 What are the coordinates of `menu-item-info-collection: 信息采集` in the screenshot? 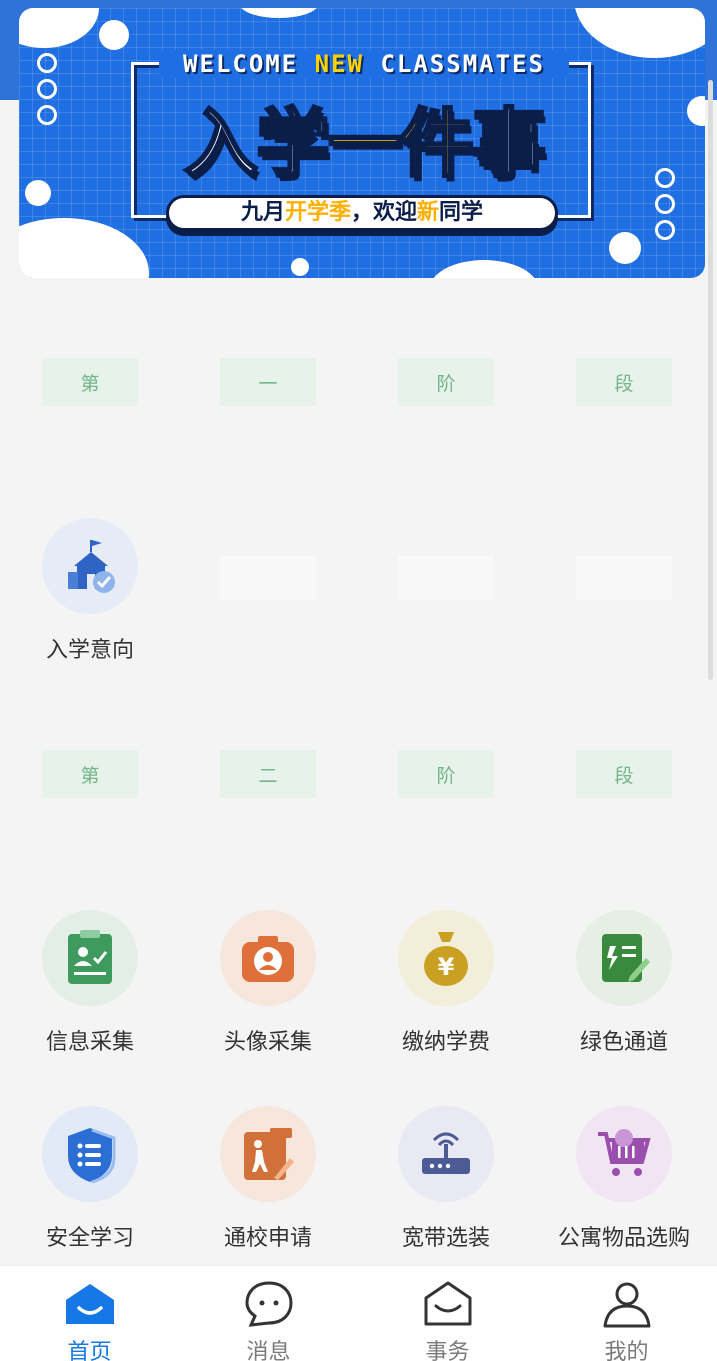 It's located at (90, 983).